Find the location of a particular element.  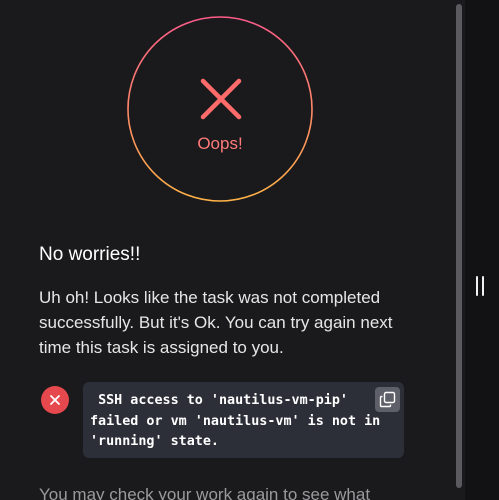

status-text: Oops! is located at coordinates (220, 143).